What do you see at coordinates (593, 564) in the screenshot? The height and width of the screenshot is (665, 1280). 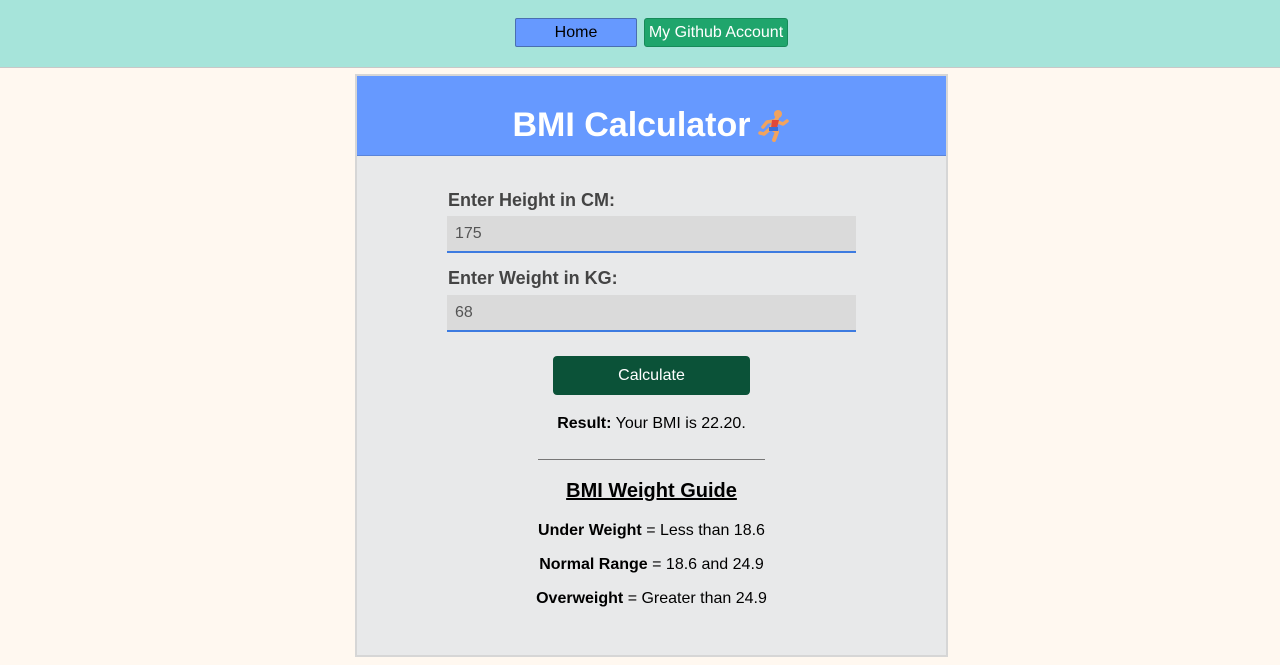 I see `guide-category: Normal Range` at bounding box center [593, 564].